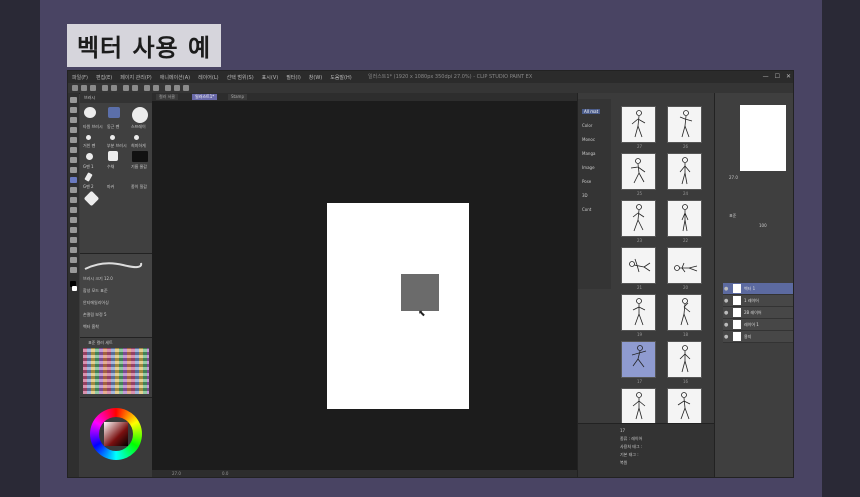 This screenshot has height=497, width=860. What do you see at coordinates (73, 120) in the screenshot?
I see `operation-tool-icon` at bounding box center [73, 120].